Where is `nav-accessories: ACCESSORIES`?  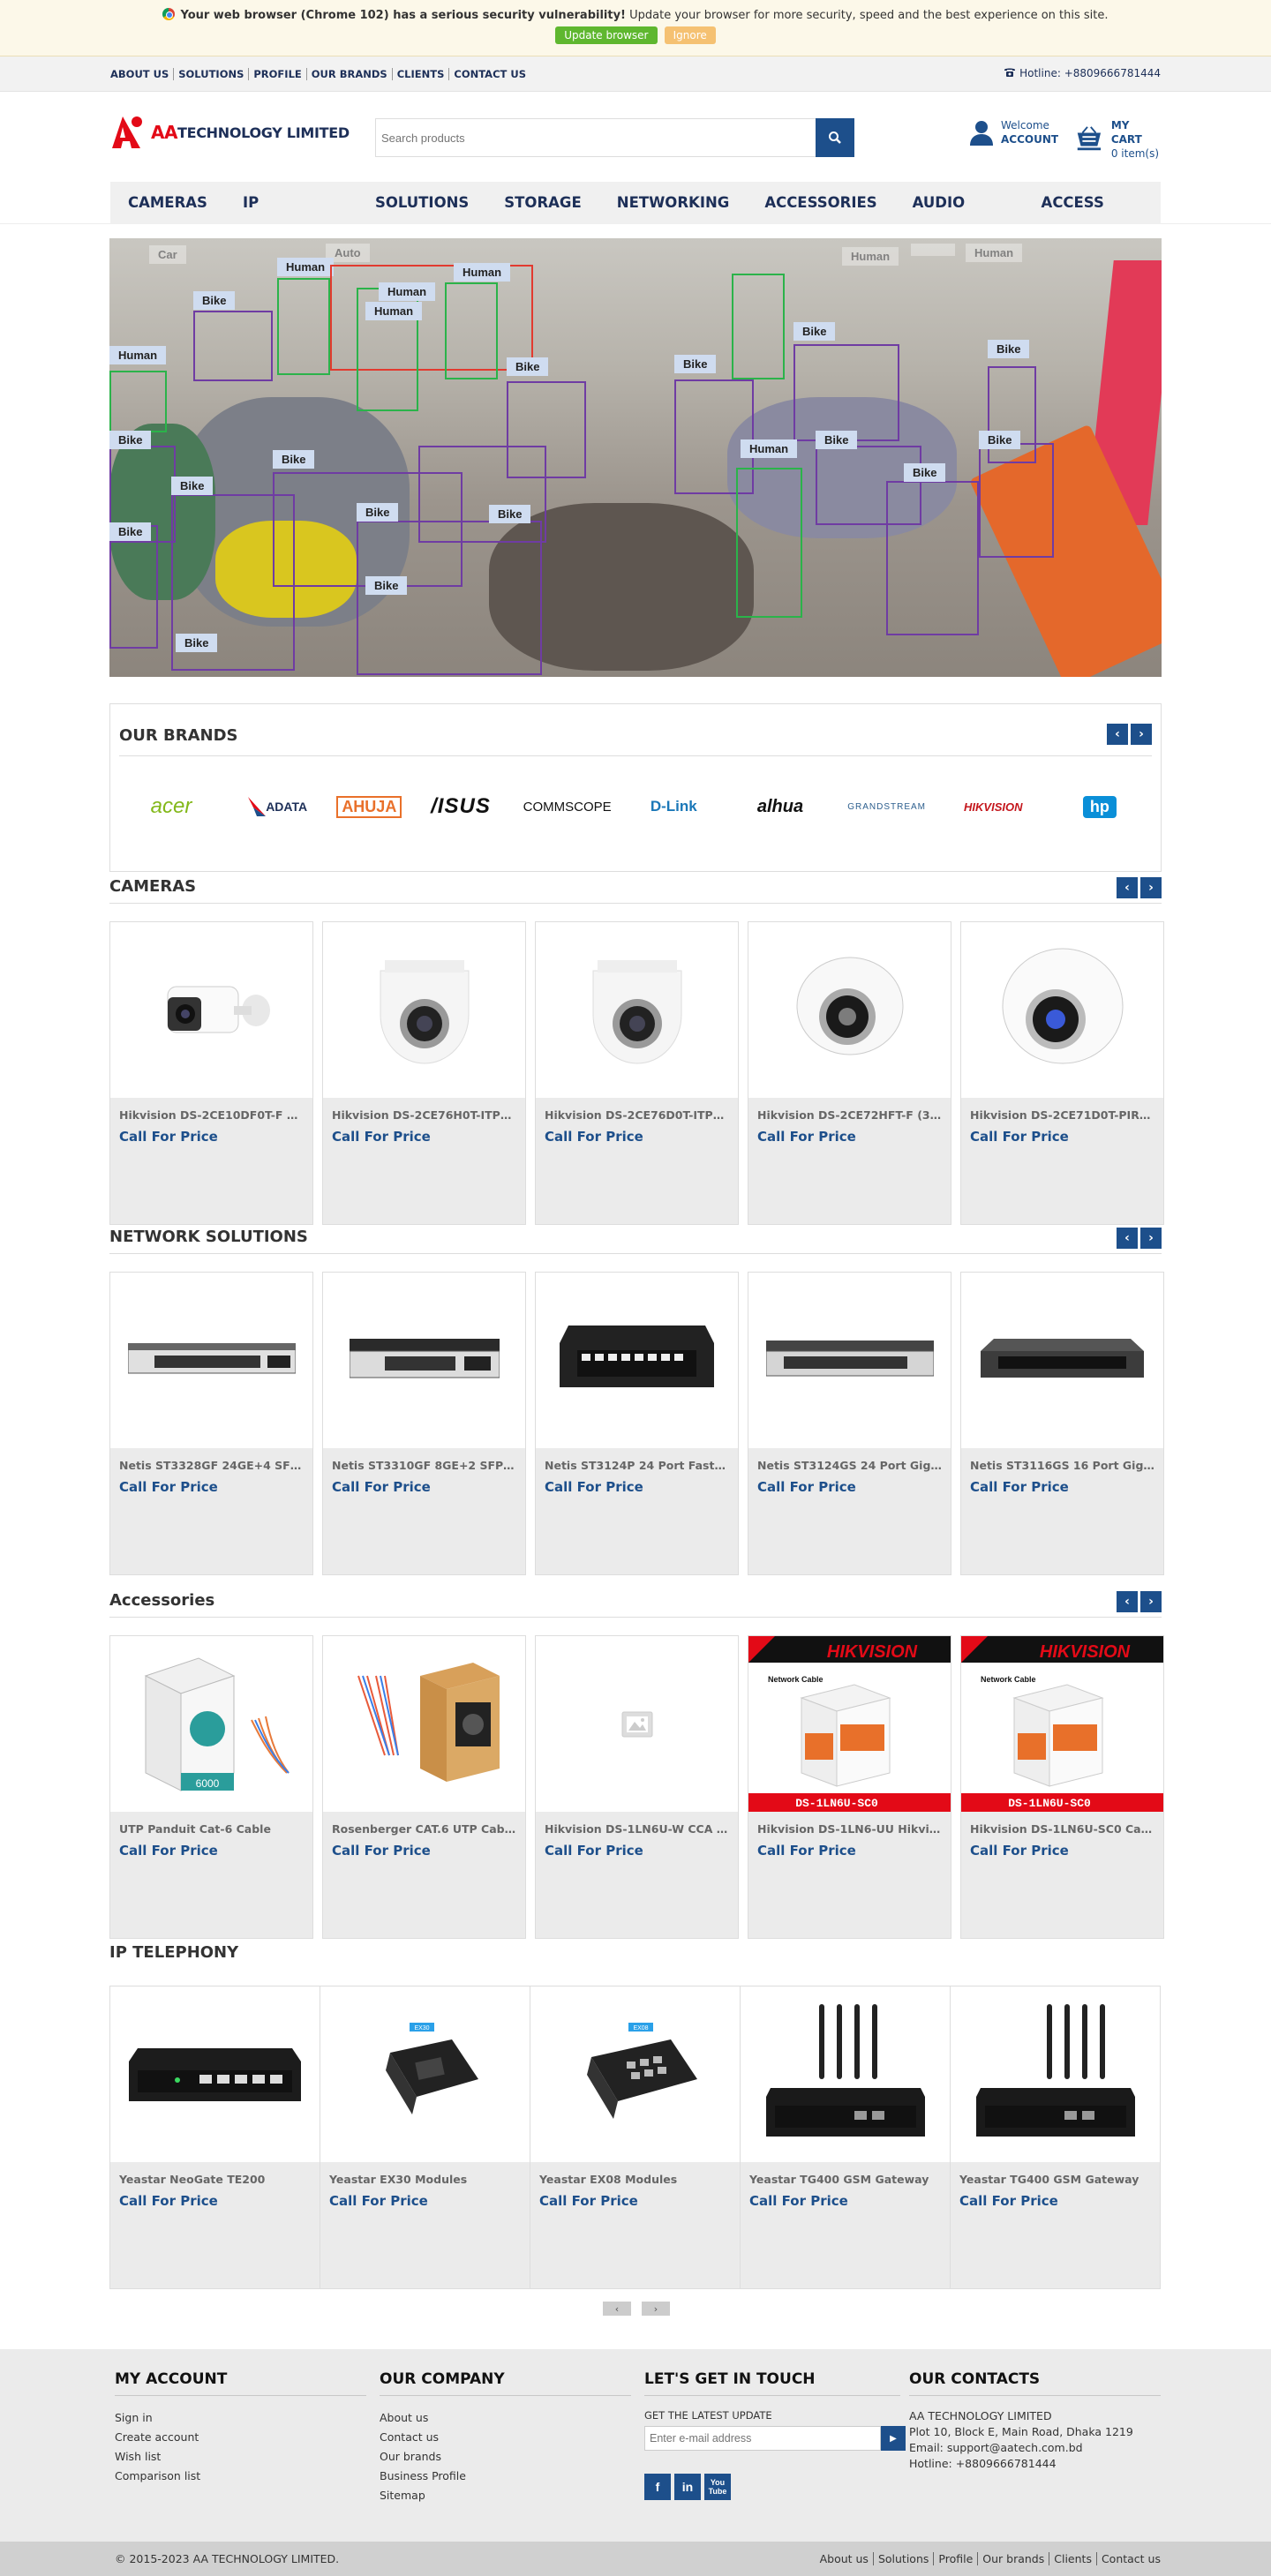
nav-accessories: ACCESSORIES is located at coordinates (820, 203).